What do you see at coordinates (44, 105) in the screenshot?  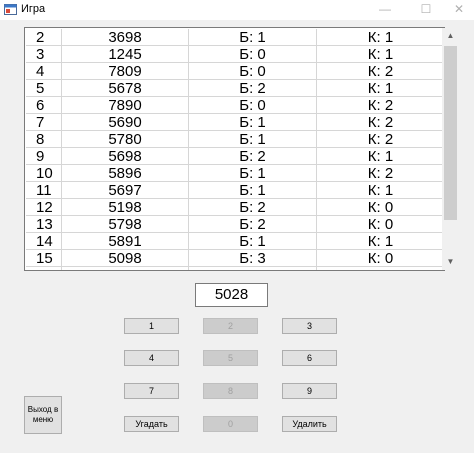 I see `row-number-cell: 6` at bounding box center [44, 105].